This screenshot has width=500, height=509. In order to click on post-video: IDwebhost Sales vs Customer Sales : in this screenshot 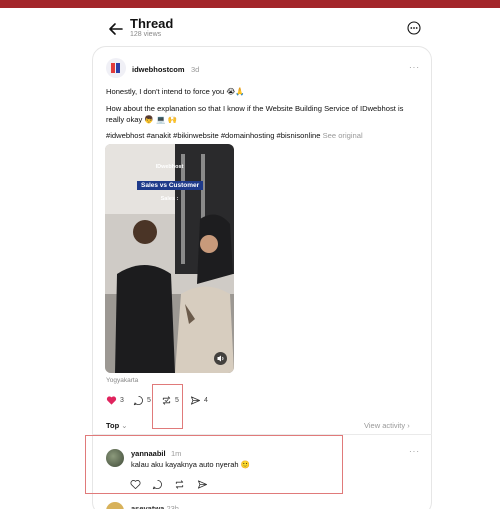, I will do `click(169, 258)`.